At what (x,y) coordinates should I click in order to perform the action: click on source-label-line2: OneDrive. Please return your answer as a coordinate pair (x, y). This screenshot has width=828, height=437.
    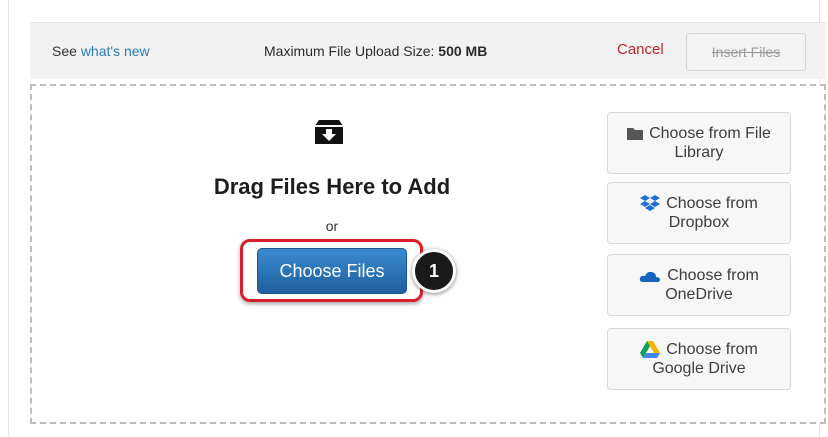
    Looking at the image, I should click on (699, 294).